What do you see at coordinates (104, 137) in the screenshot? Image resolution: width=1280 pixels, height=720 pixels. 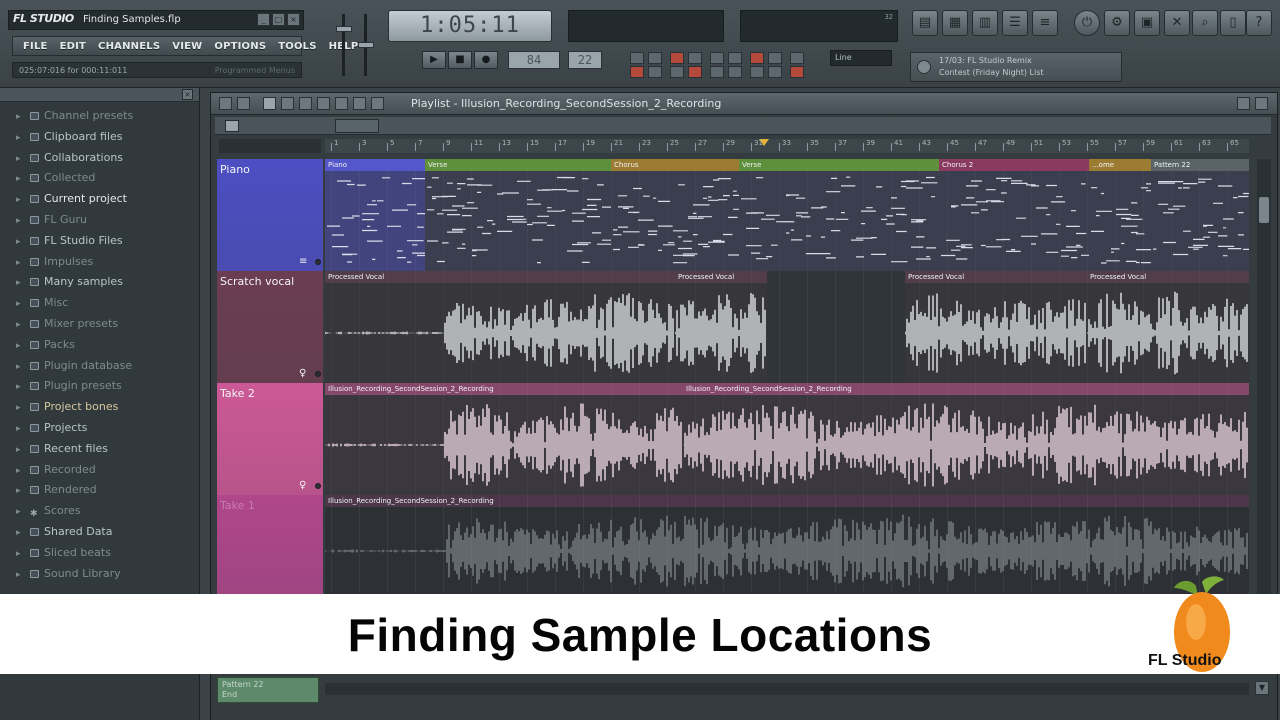 I see `browser-folder-item: ▸ Clipboard files` at bounding box center [104, 137].